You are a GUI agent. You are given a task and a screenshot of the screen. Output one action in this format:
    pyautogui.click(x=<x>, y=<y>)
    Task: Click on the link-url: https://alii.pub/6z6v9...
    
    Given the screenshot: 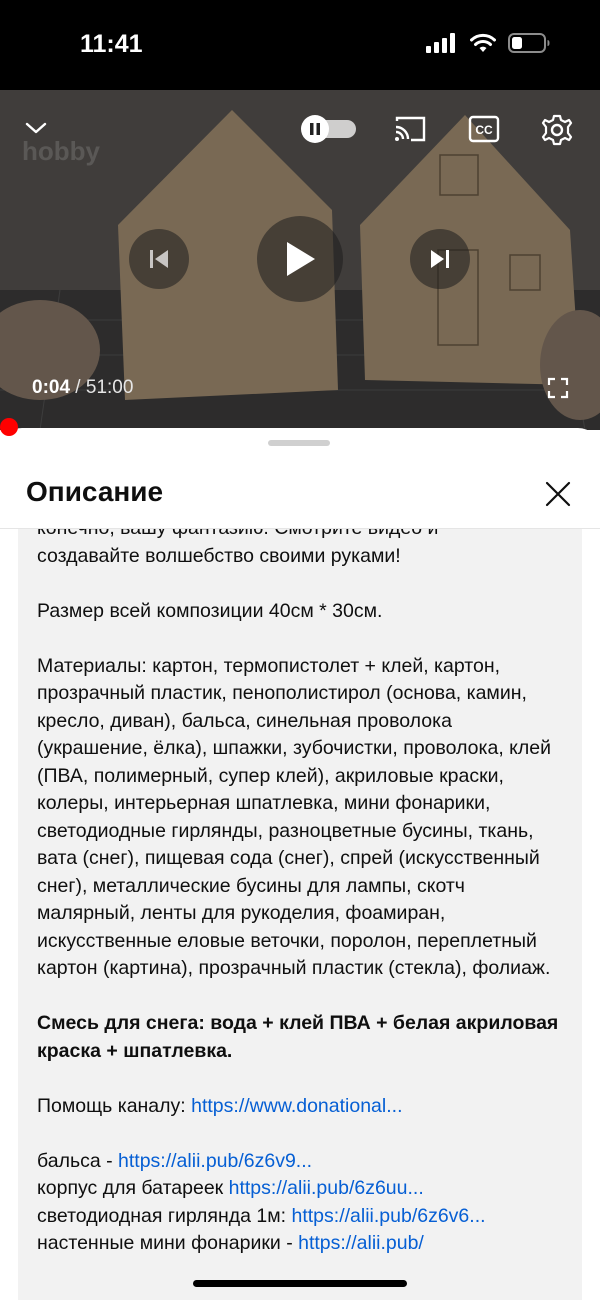 What is the action you would take?
    pyautogui.click(x=215, y=1161)
    